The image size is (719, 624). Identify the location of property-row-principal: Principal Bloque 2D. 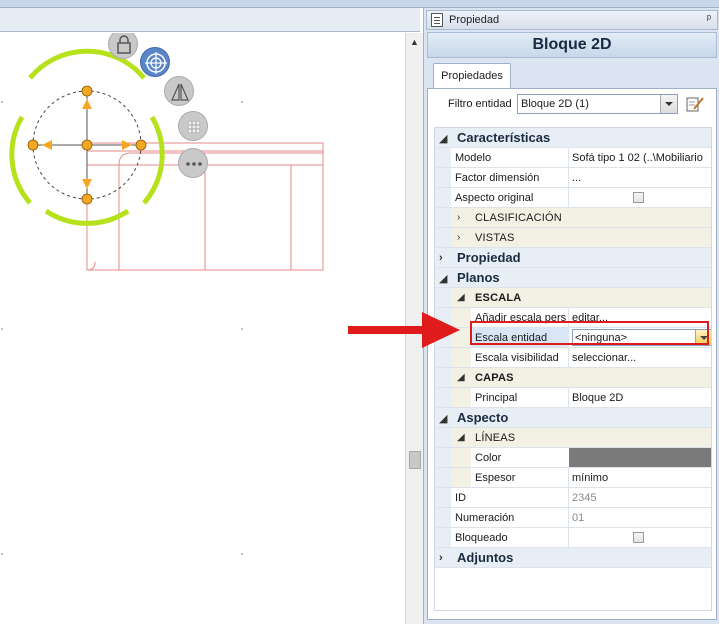
(573, 398).